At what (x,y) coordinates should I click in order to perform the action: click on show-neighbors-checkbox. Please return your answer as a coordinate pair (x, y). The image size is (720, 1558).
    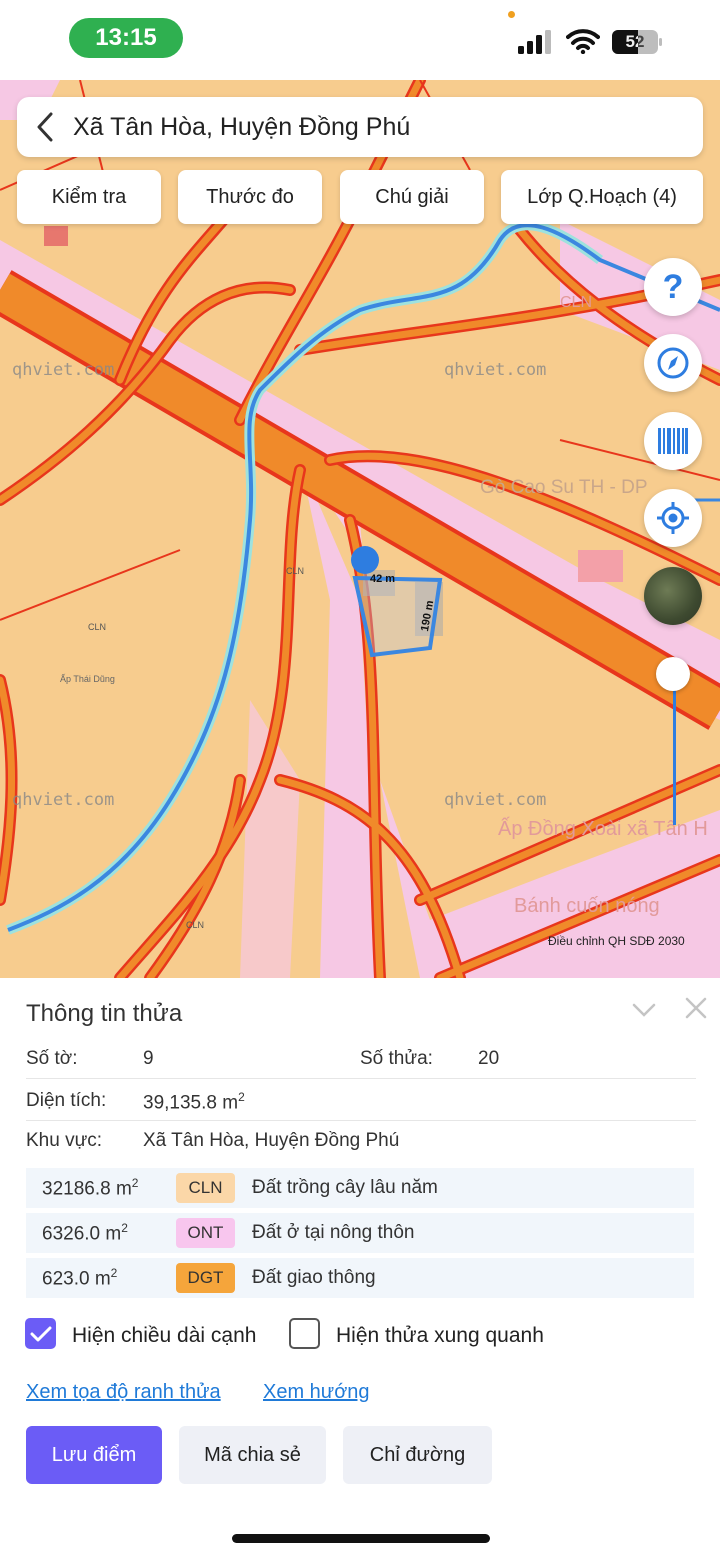
    Looking at the image, I should click on (304, 1333).